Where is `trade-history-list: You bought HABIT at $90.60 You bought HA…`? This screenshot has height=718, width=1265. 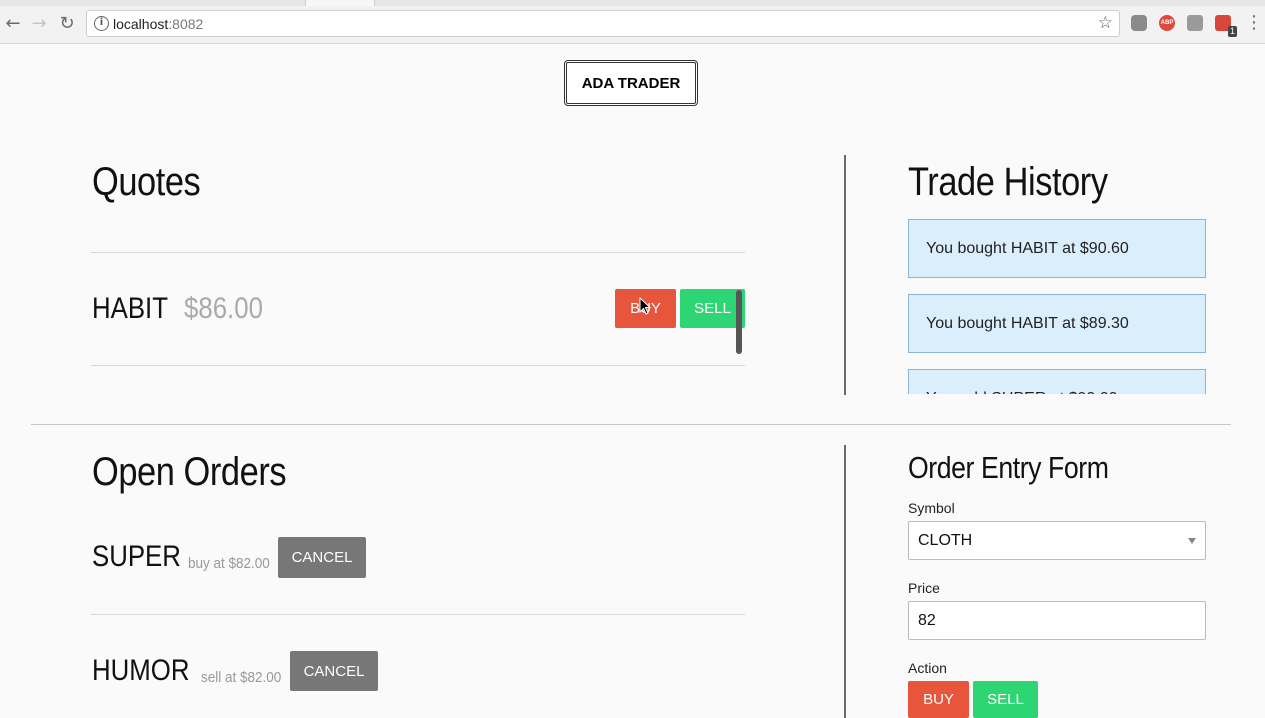
trade-history-list: You bought HABIT at $90.60 You bought HA… is located at coordinates (1057, 306).